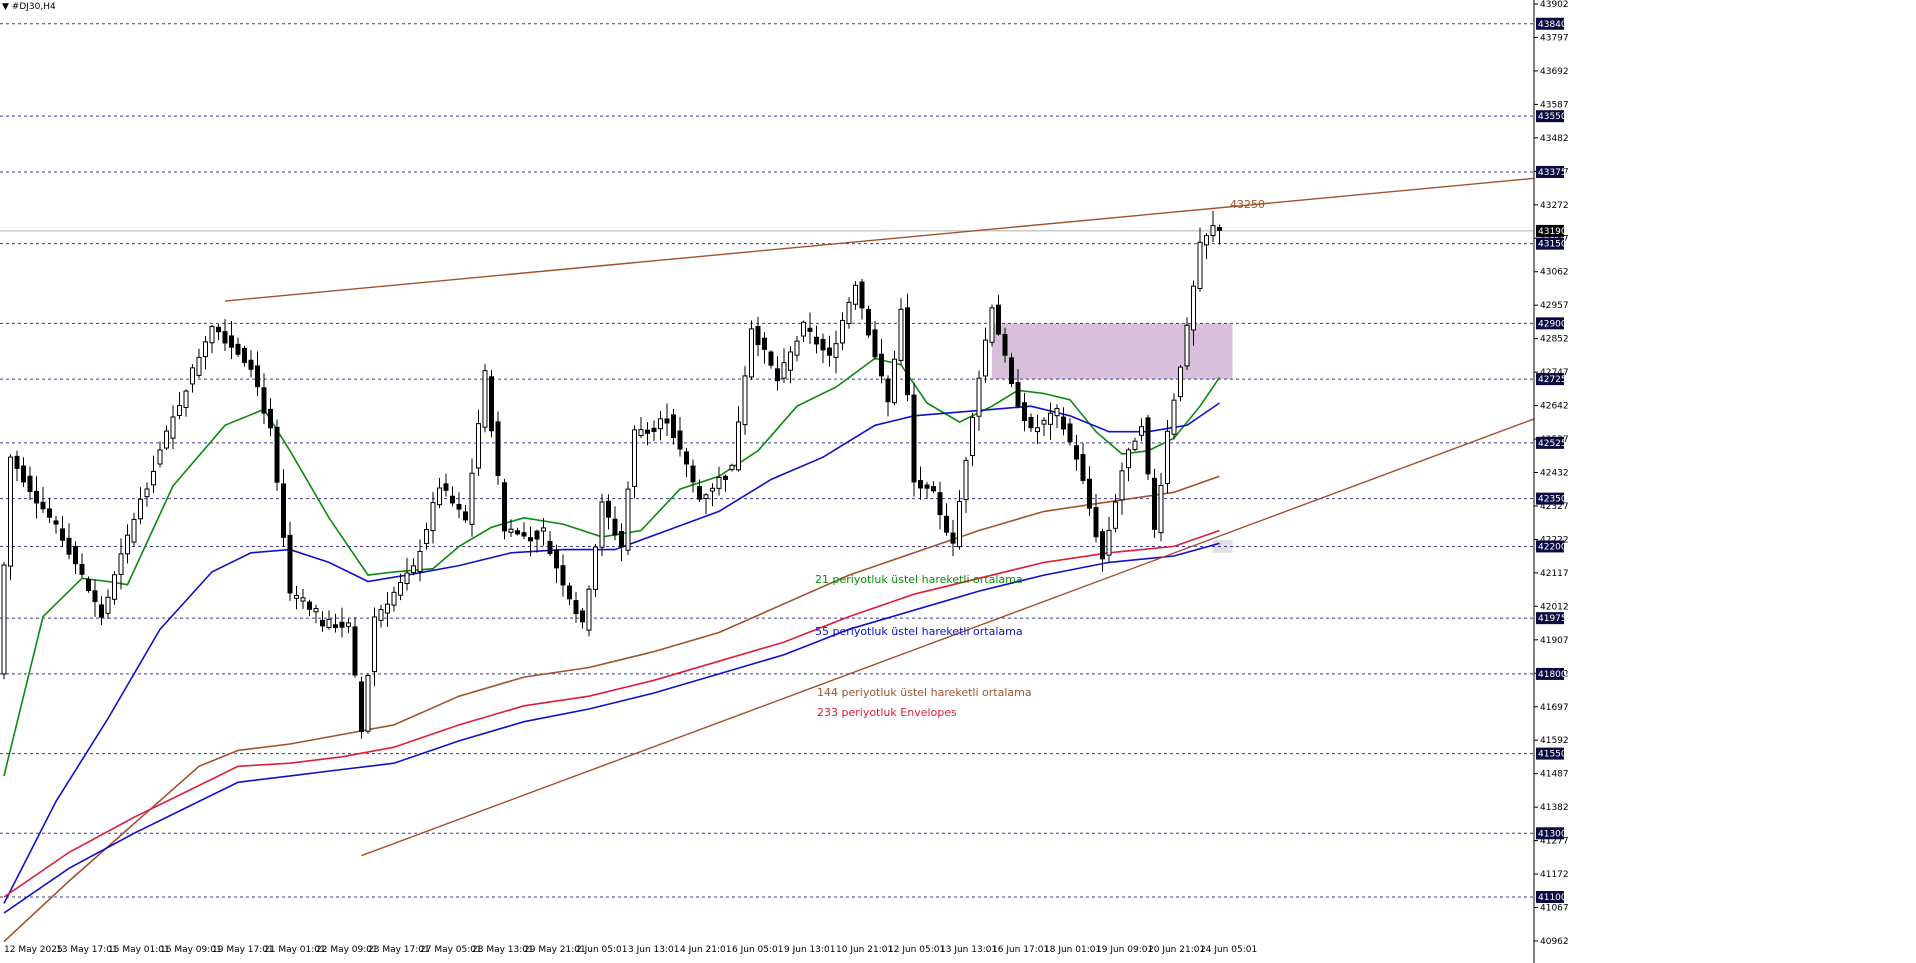 The height and width of the screenshot is (963, 1916). Describe the element at coordinates (705, 950) in the screenshot. I see `time-tick-label: 4 Jun 21:01` at that location.